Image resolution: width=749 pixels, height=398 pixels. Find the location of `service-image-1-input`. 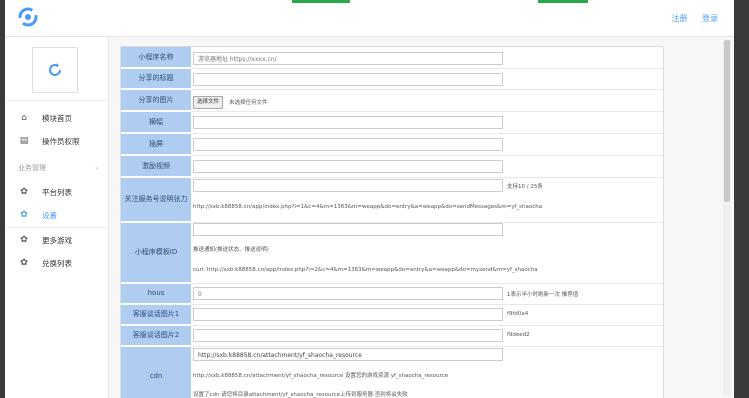

service-image-1-input is located at coordinates (348, 314).